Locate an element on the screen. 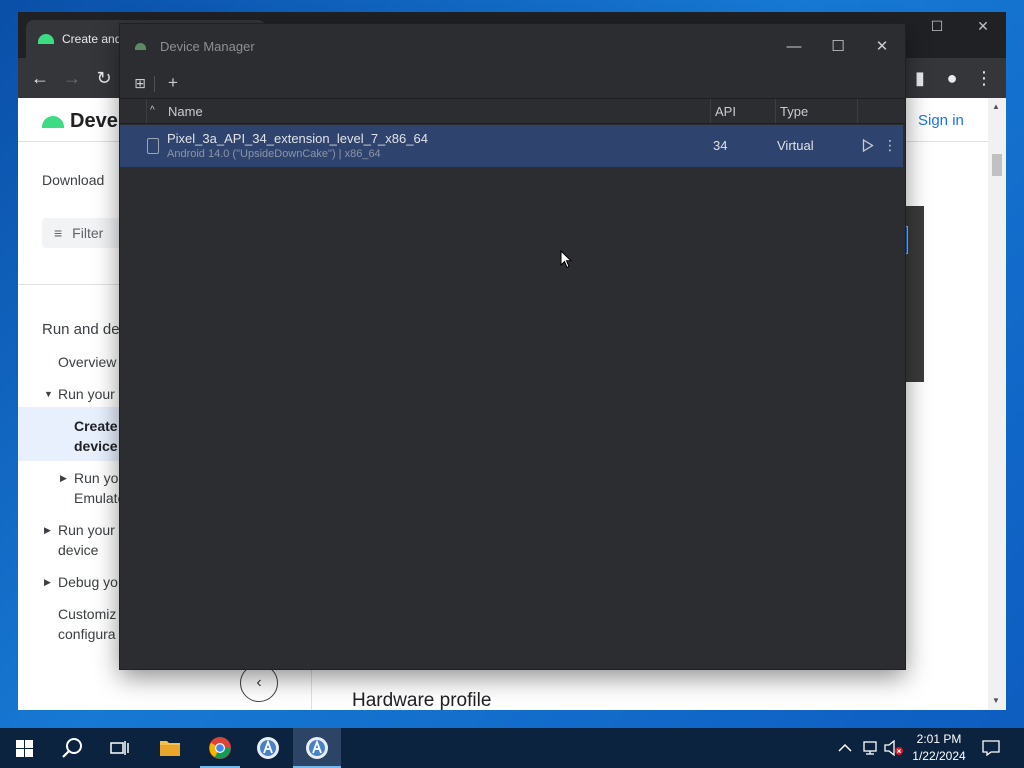 Image resolution: width=1024 pixels, height=768 pixels. sort-ascending-icon: ^ is located at coordinates (152, 110).